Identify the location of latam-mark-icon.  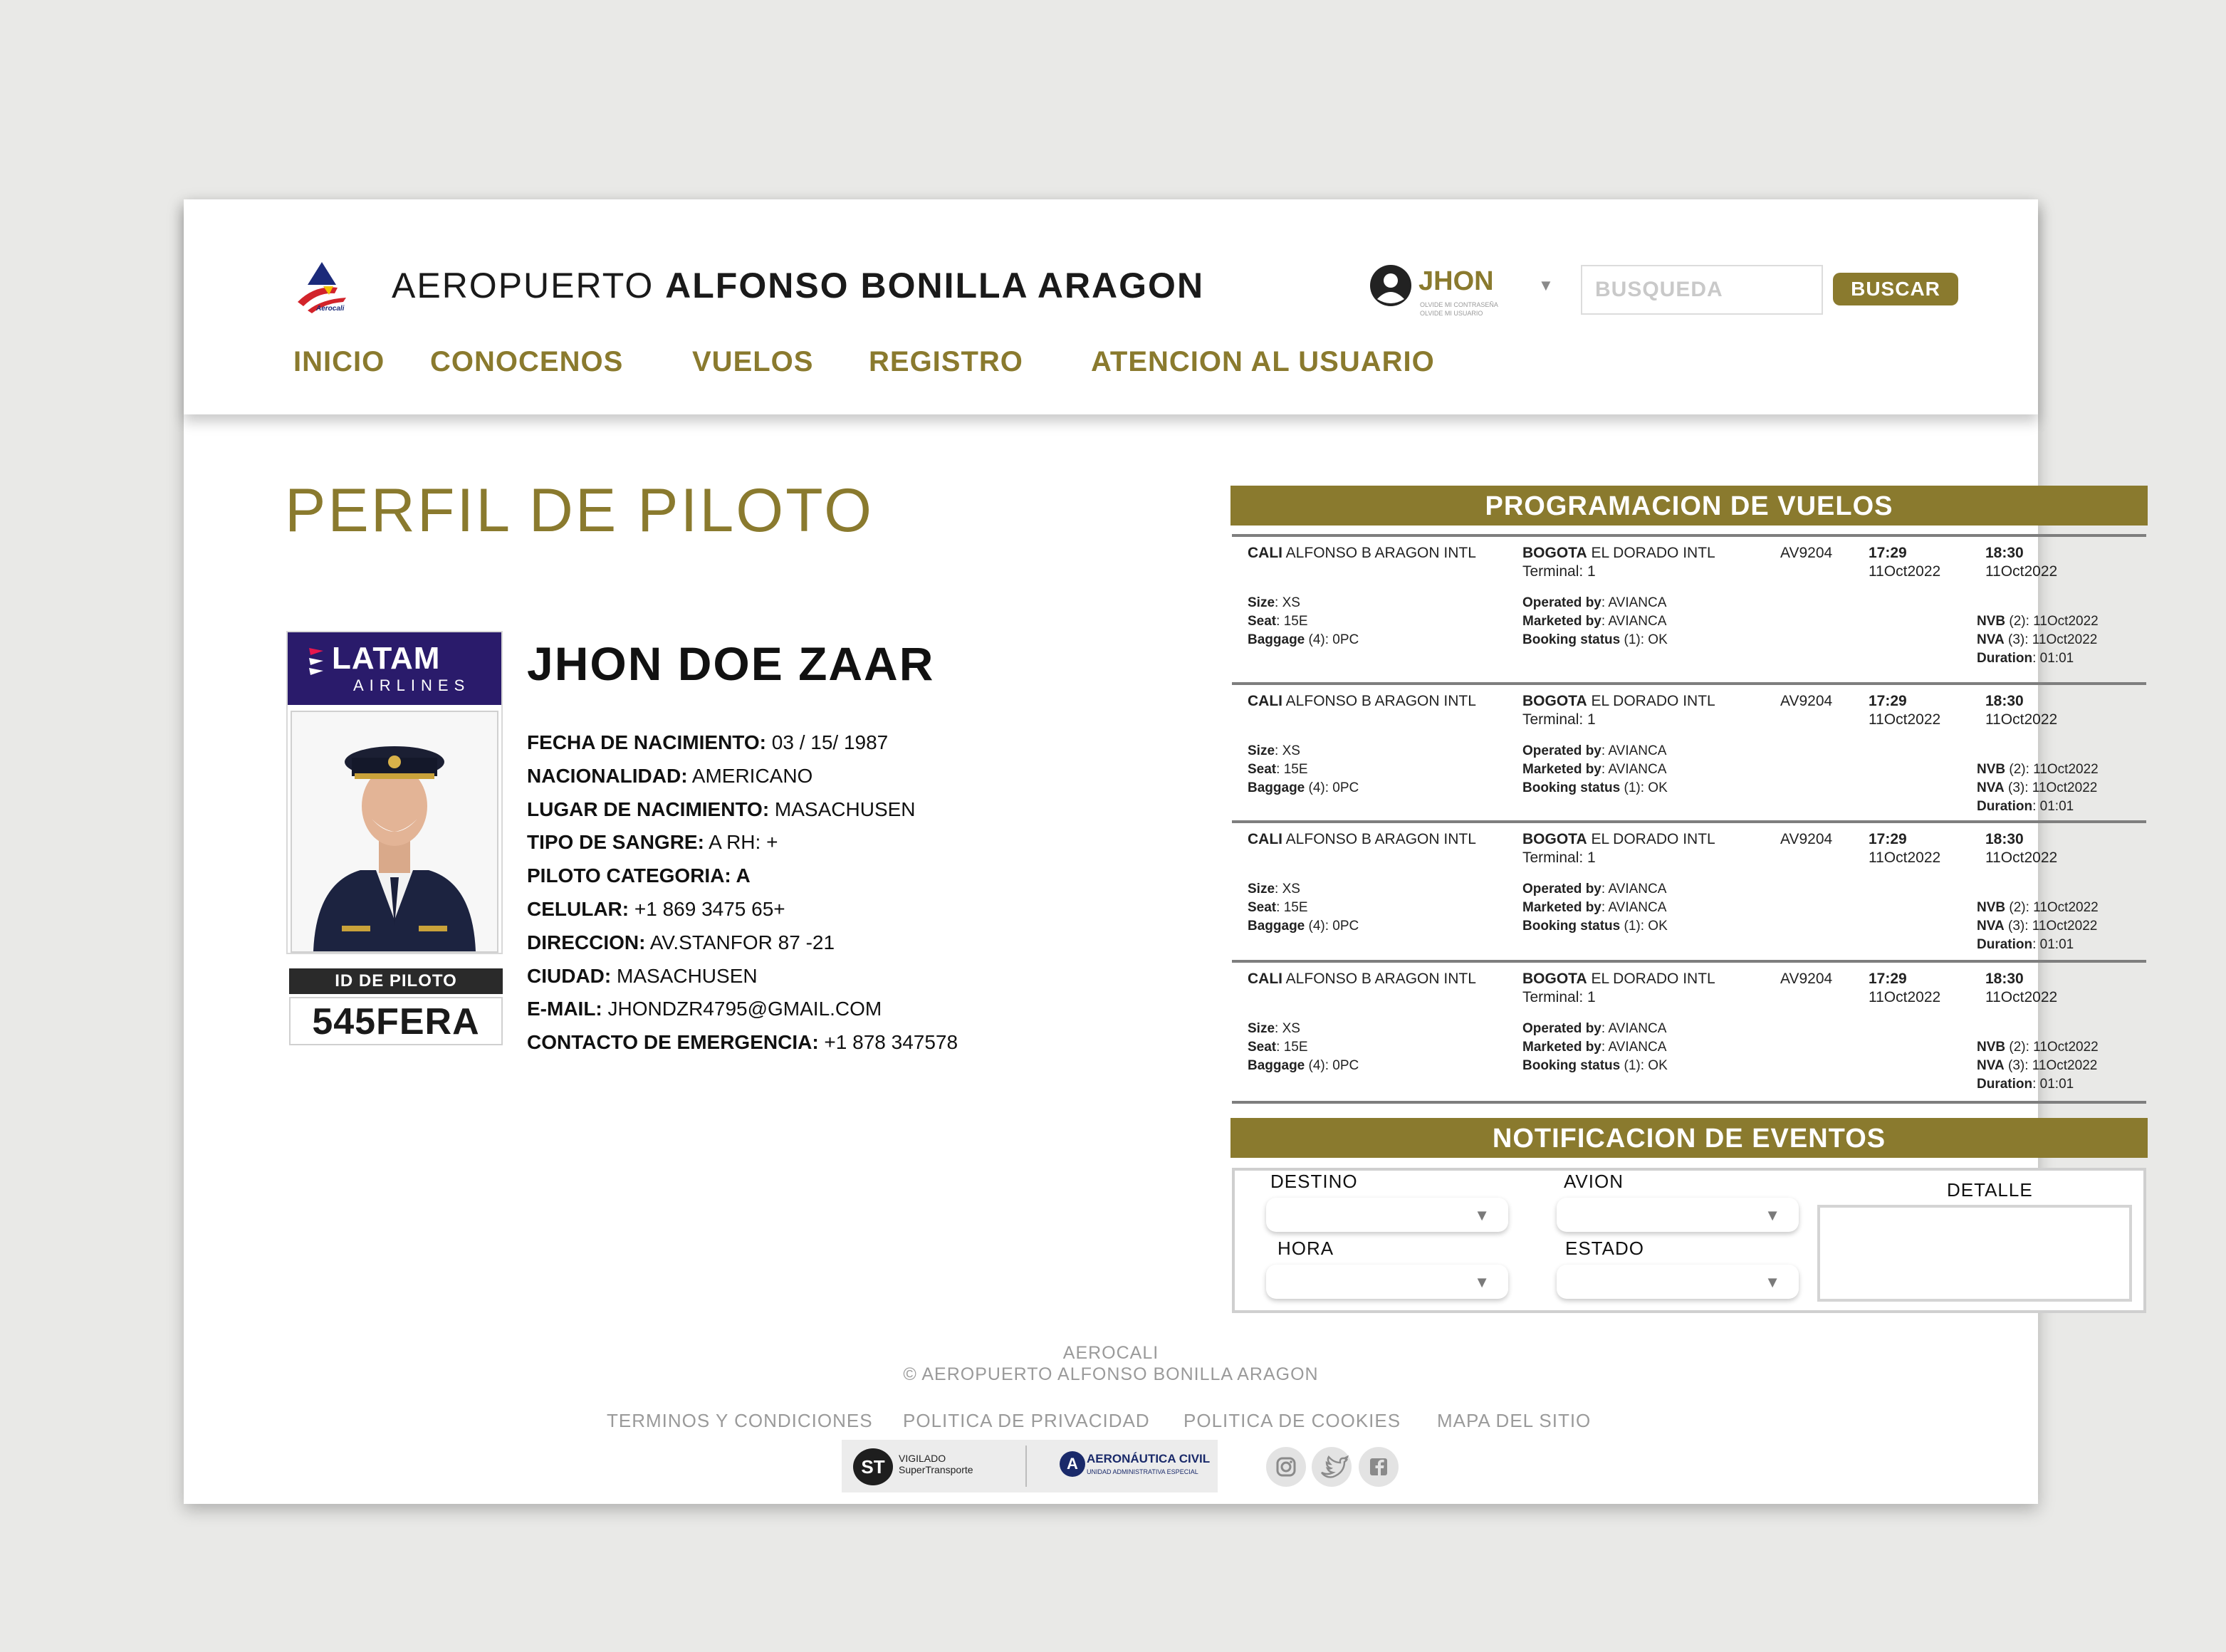
(316, 662).